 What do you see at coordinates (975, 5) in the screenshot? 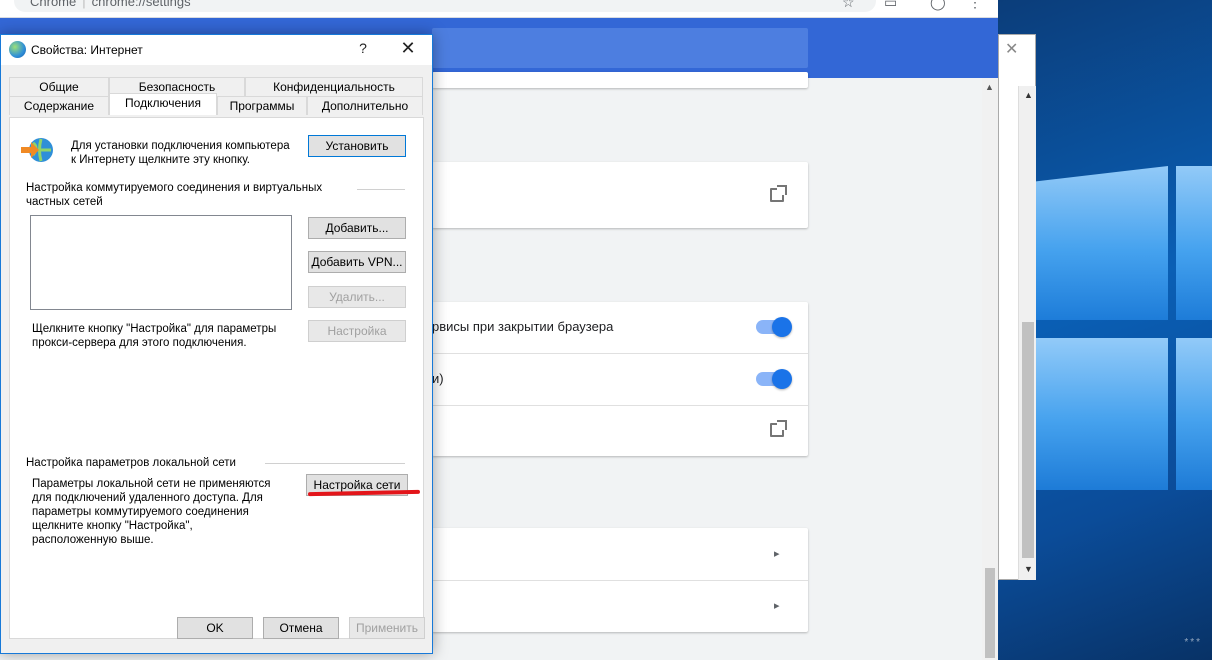
I see `menu-icon: ⋮` at bounding box center [975, 5].